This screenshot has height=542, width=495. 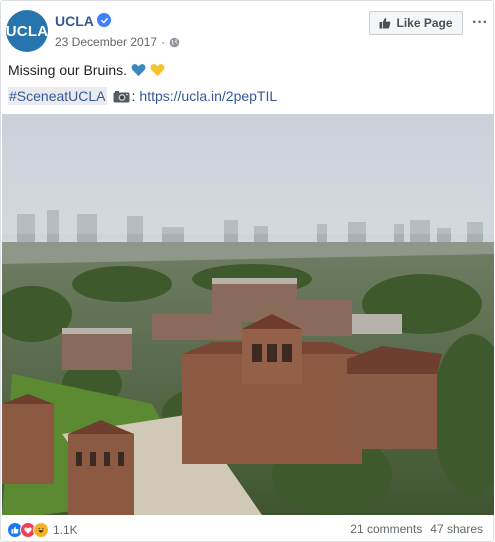 I want to click on camera-icon, so click(x=121, y=96).